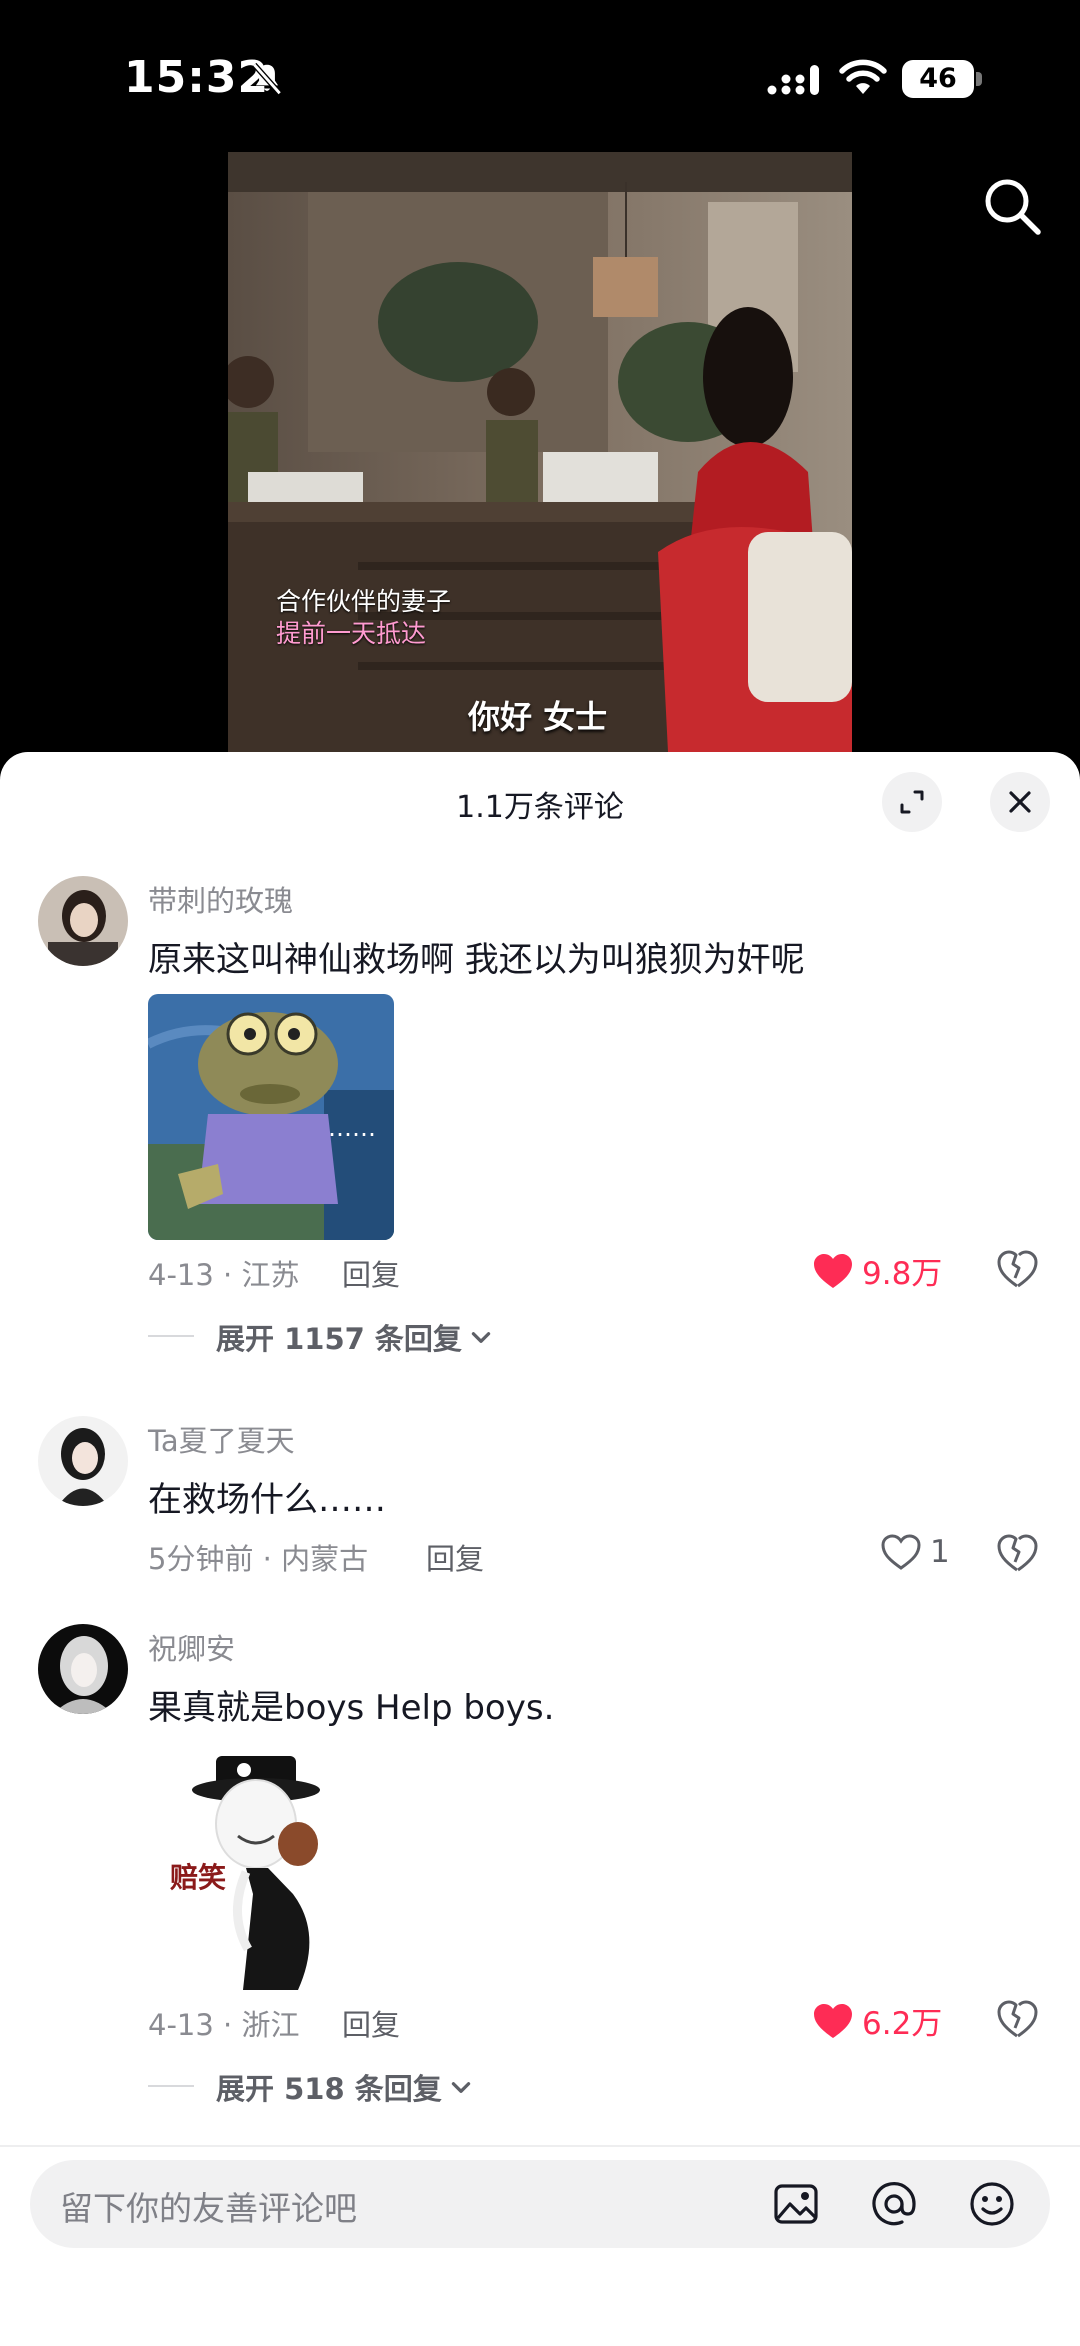 This screenshot has width=1080, height=2346. What do you see at coordinates (540, 2204) in the screenshot?
I see `comment-input: 留下你的友善评论吧` at bounding box center [540, 2204].